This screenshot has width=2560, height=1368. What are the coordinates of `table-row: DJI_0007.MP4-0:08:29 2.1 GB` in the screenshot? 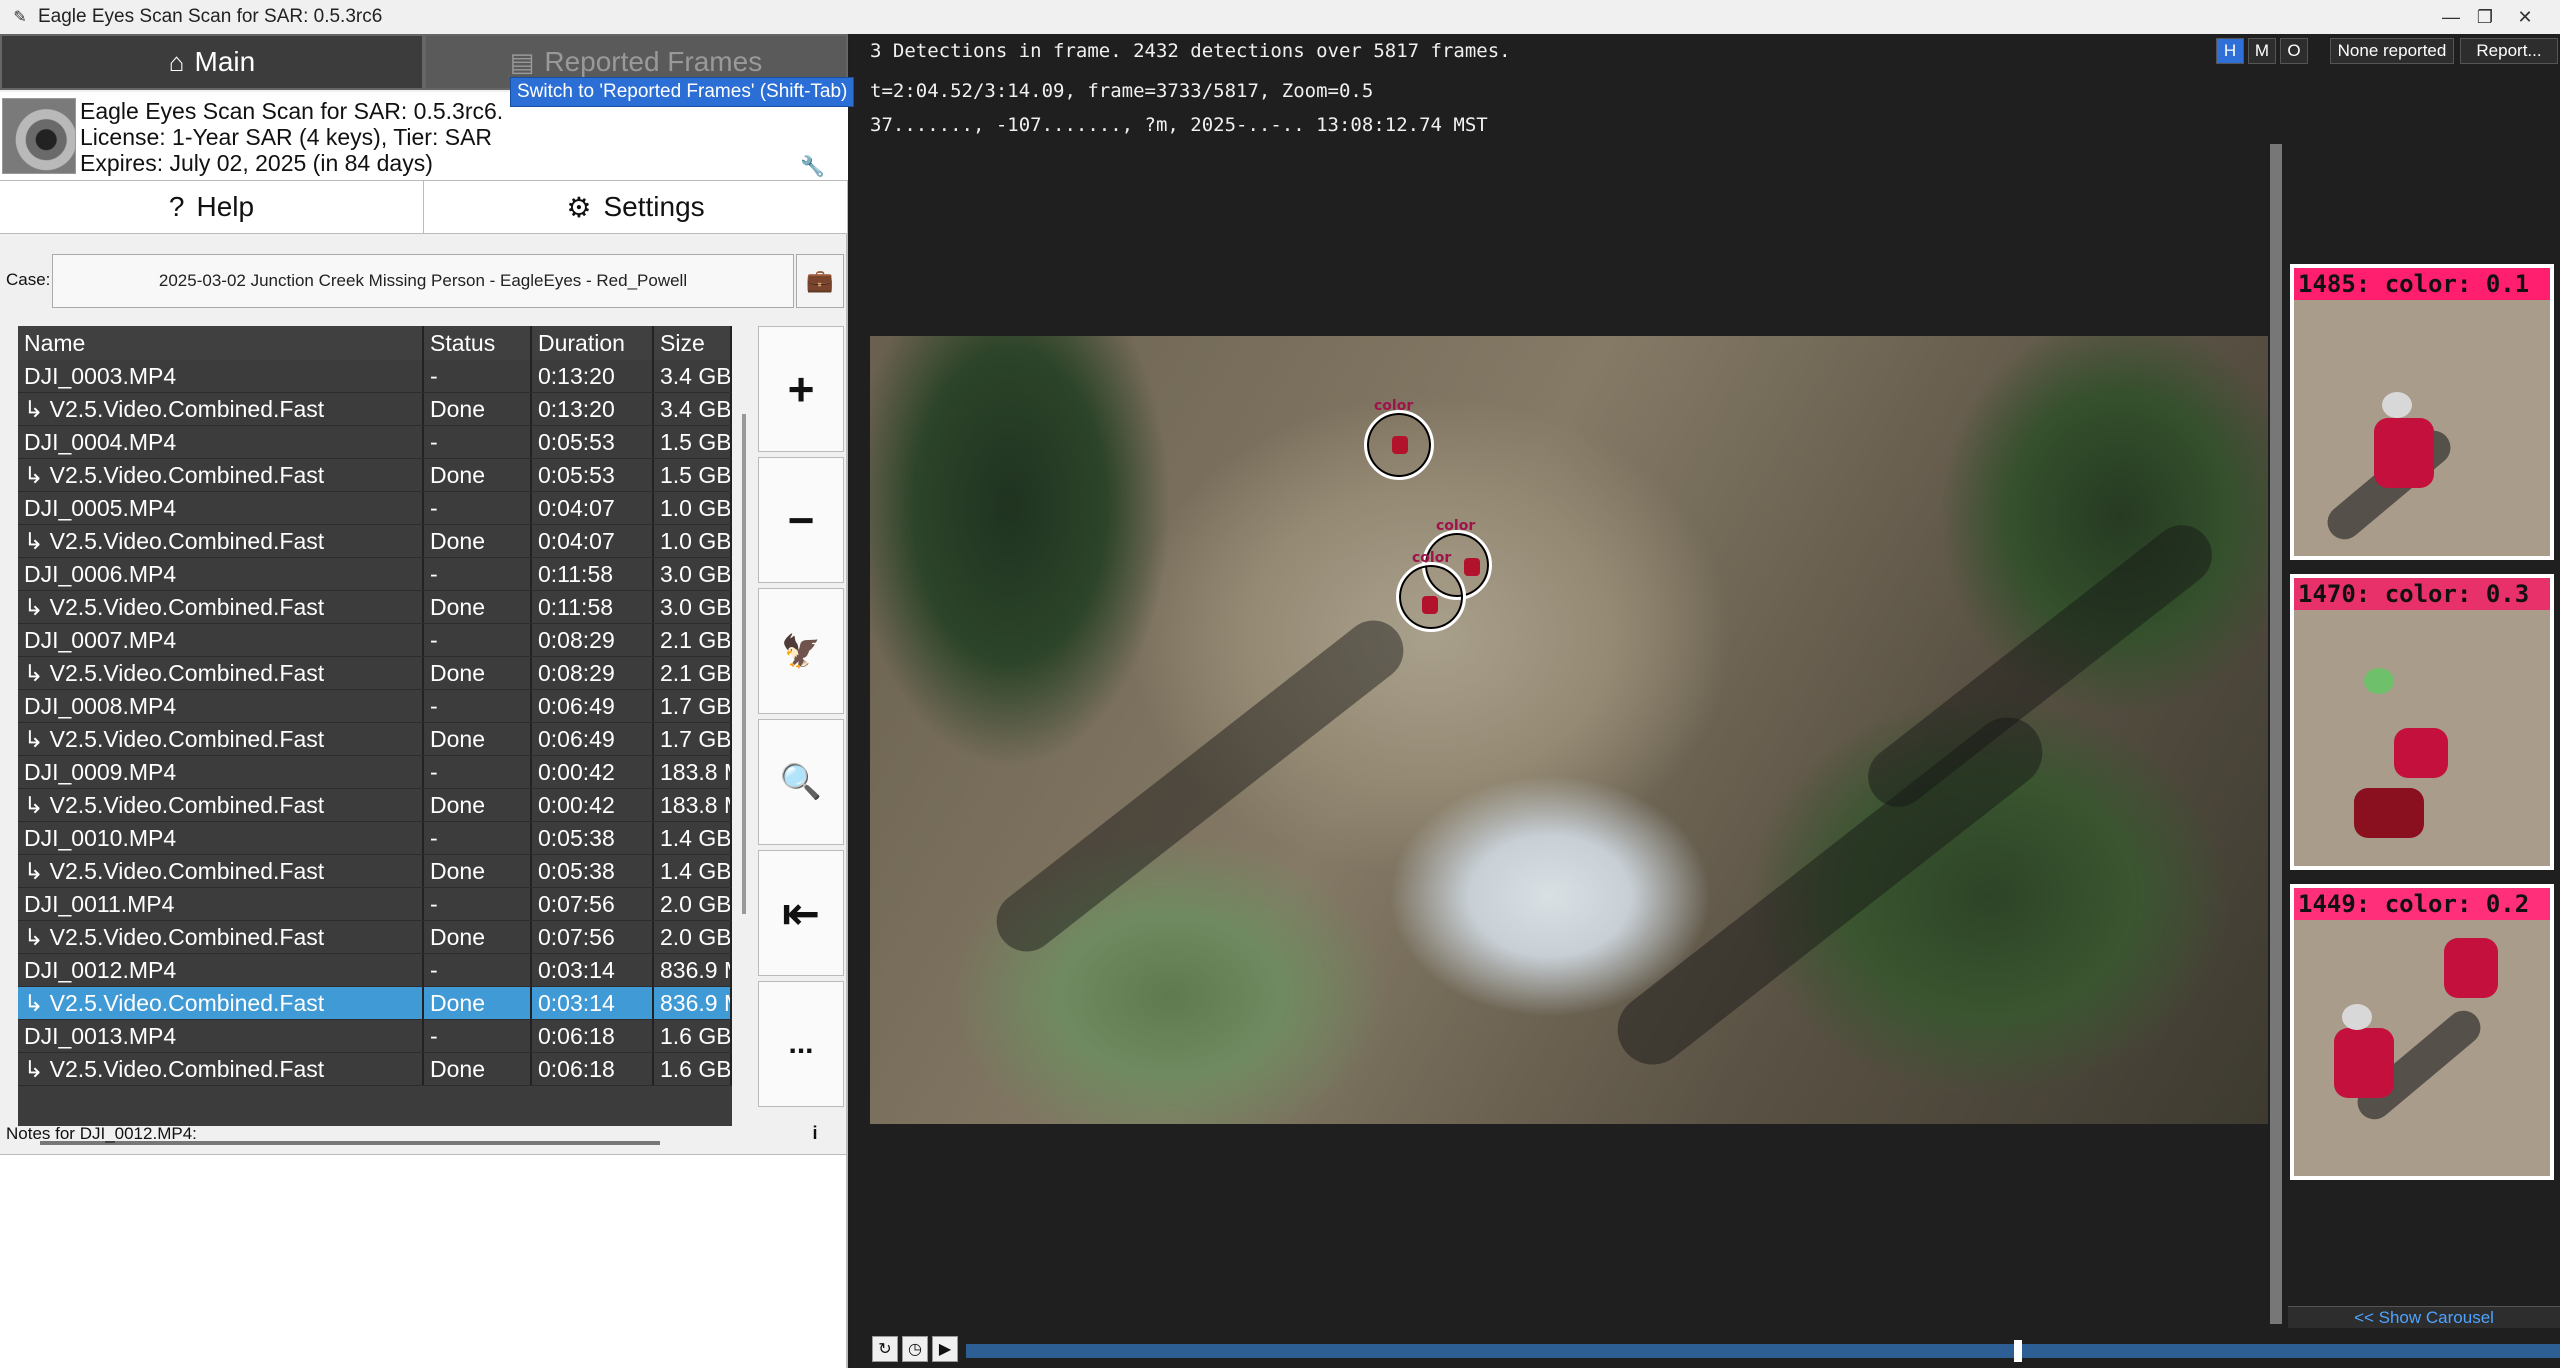 It's located at (375, 640).